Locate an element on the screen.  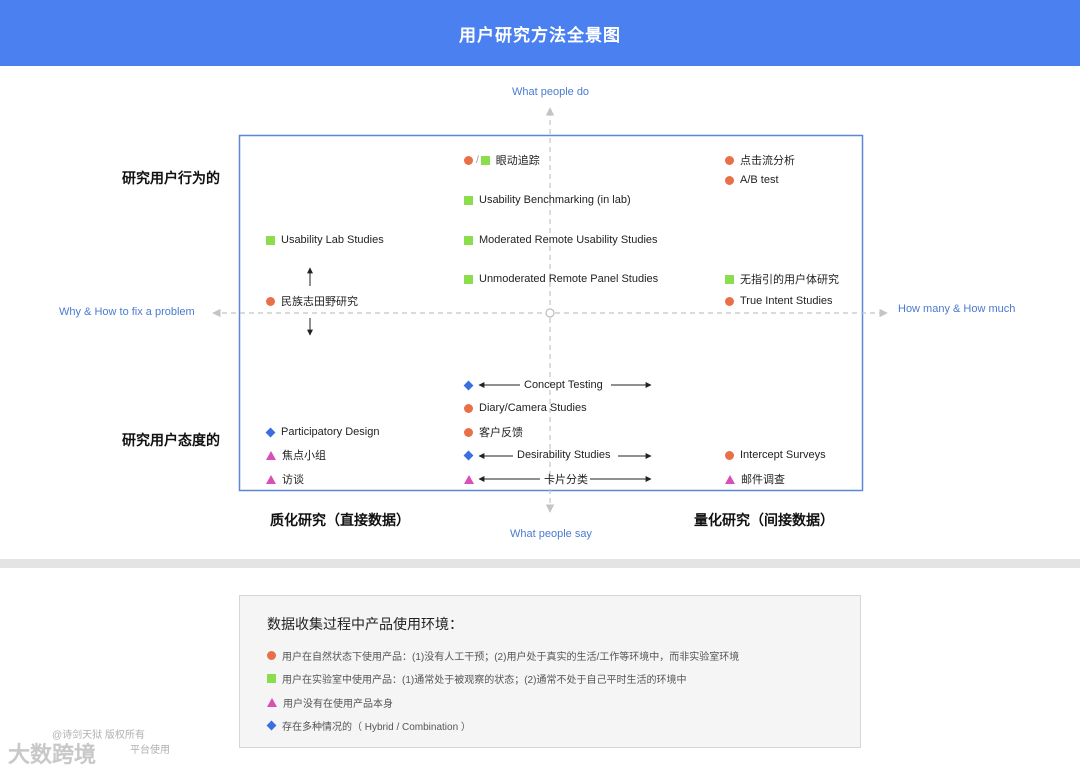
method-card-sorting is located at coordinates (472, 479).